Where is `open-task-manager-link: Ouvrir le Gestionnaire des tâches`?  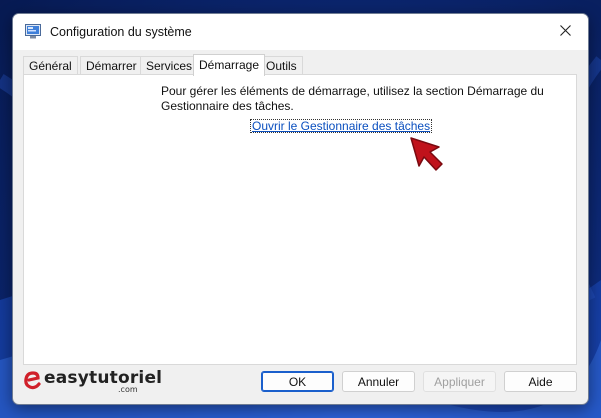
open-task-manager-link: Ouvrir le Gestionnaire des tâches is located at coordinates (341, 126).